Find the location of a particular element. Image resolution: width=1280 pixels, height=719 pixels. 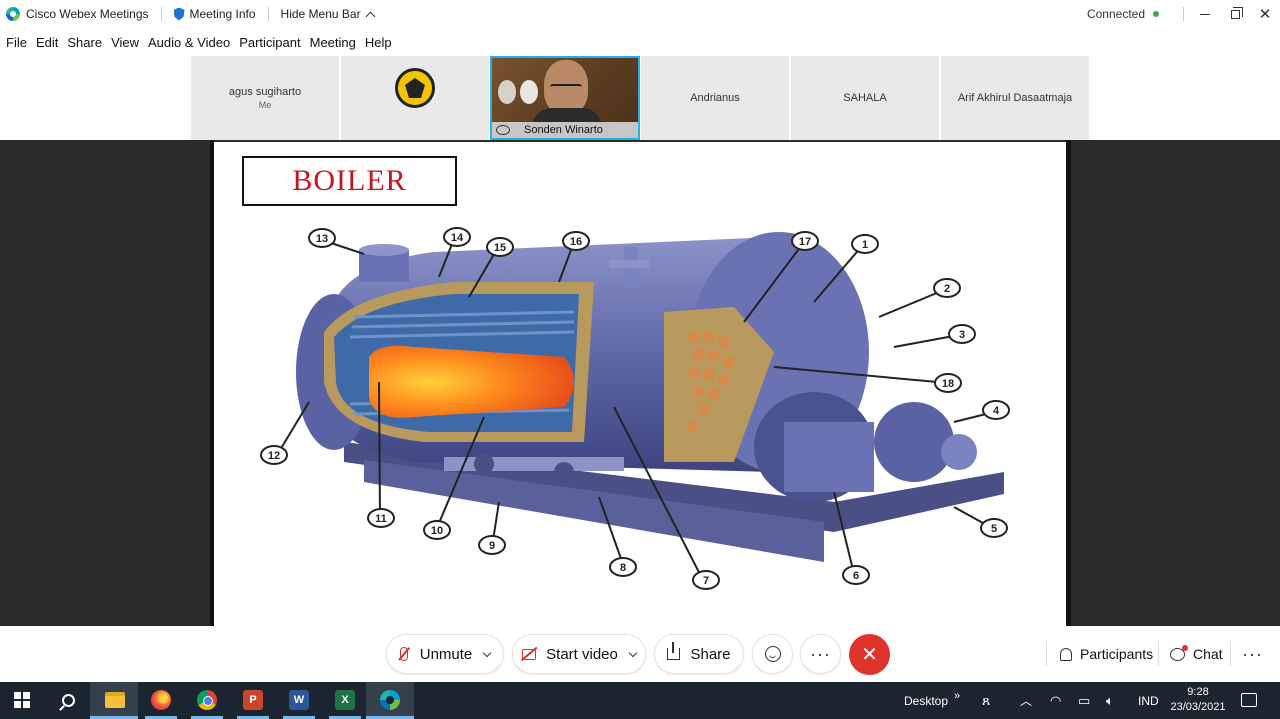

show-hidden-icons-button: ︿ is located at coordinates (1026, 700).